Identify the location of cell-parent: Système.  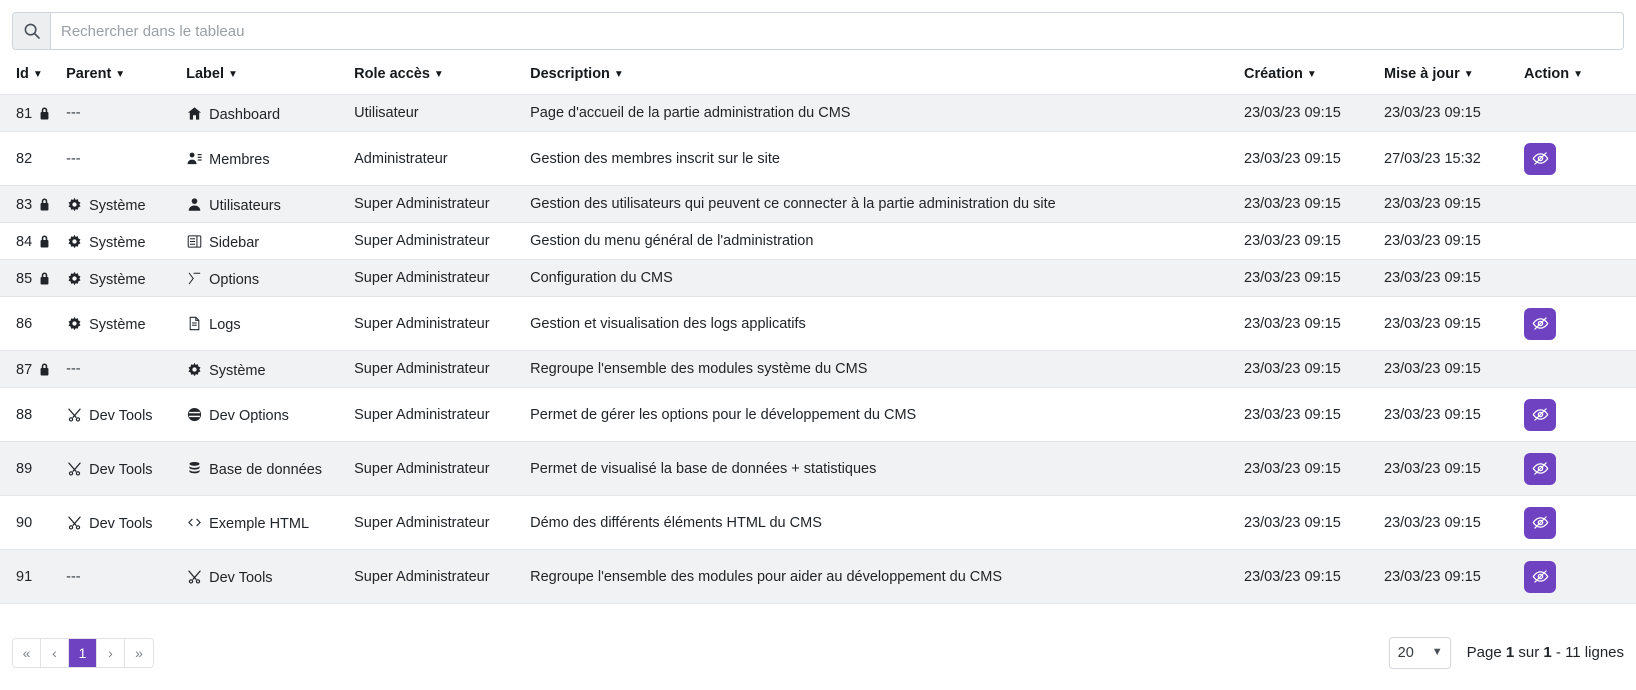
(118, 204).